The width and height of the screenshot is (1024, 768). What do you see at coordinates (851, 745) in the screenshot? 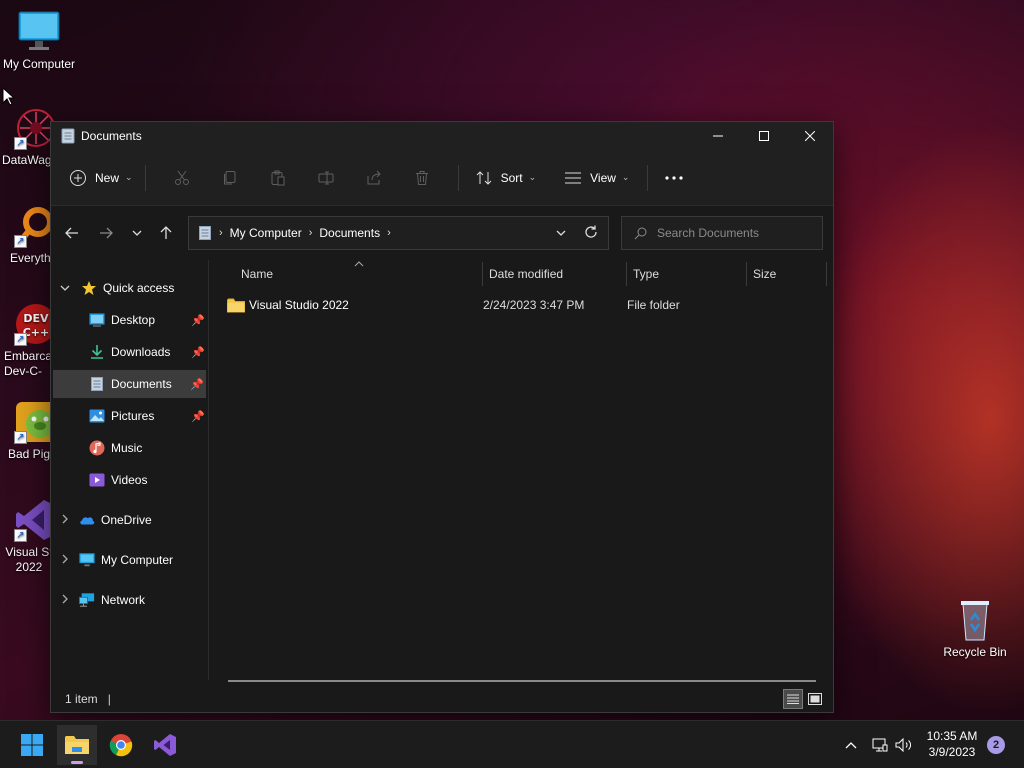
I see `show-hidden-icons-button` at bounding box center [851, 745].